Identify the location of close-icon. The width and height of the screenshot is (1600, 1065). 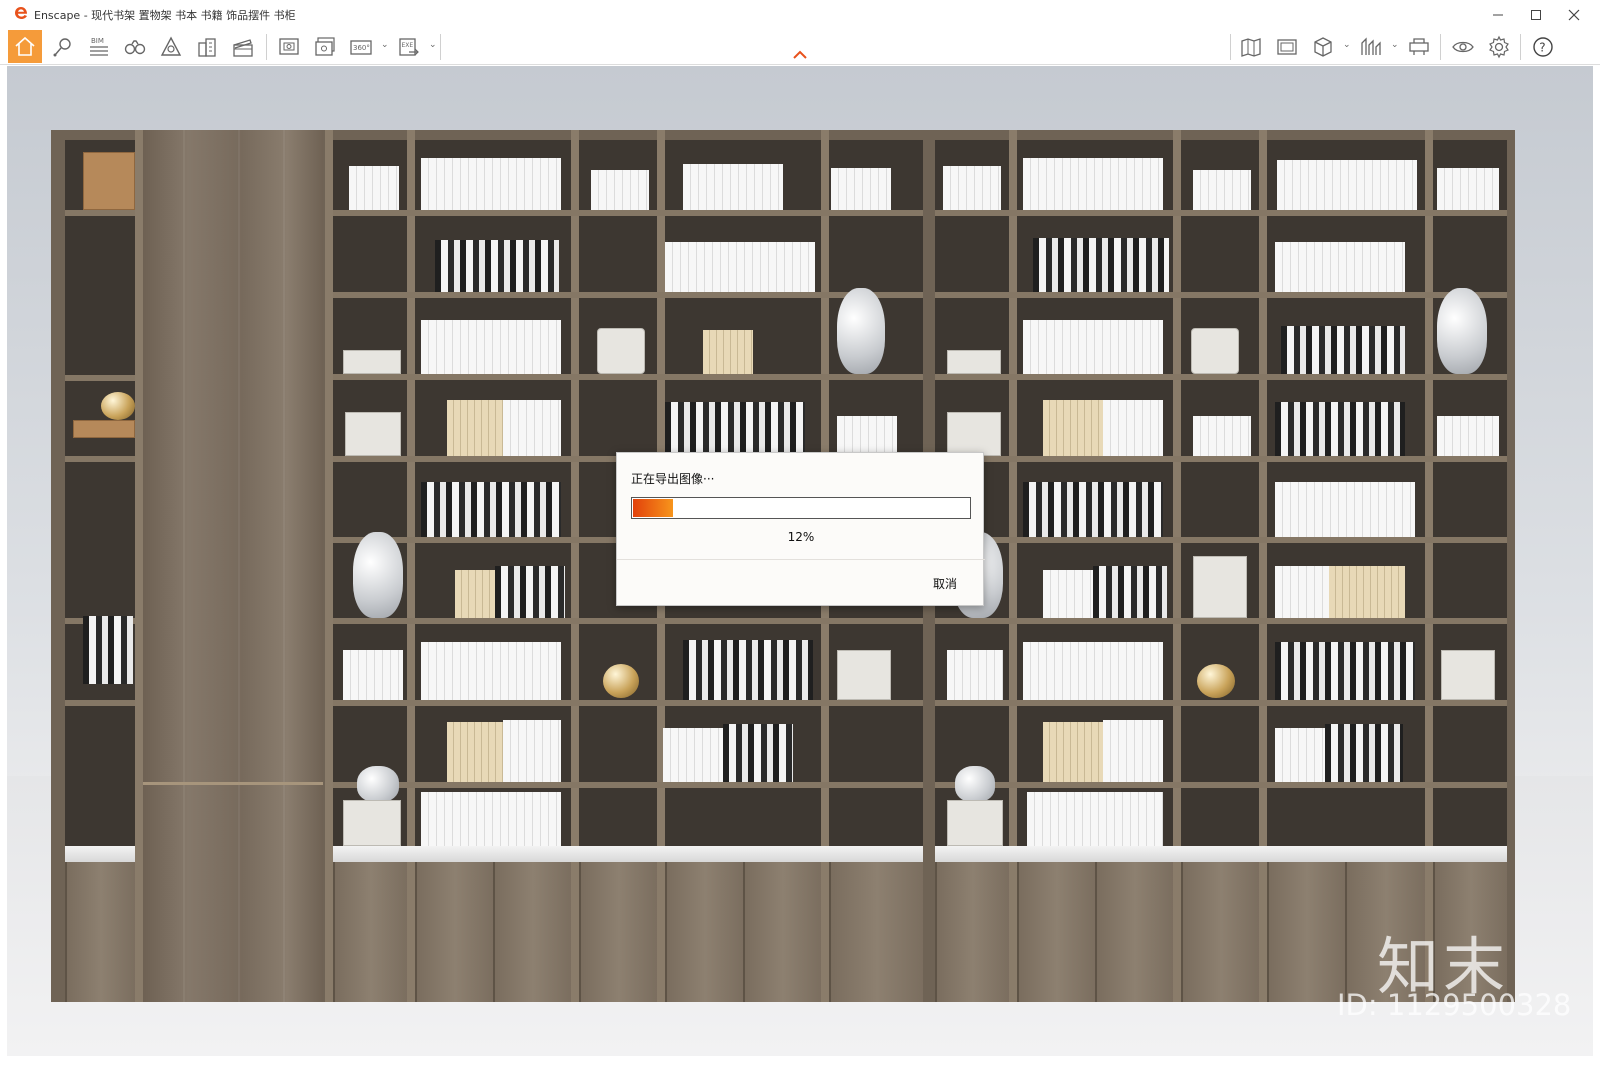
(1574, 15).